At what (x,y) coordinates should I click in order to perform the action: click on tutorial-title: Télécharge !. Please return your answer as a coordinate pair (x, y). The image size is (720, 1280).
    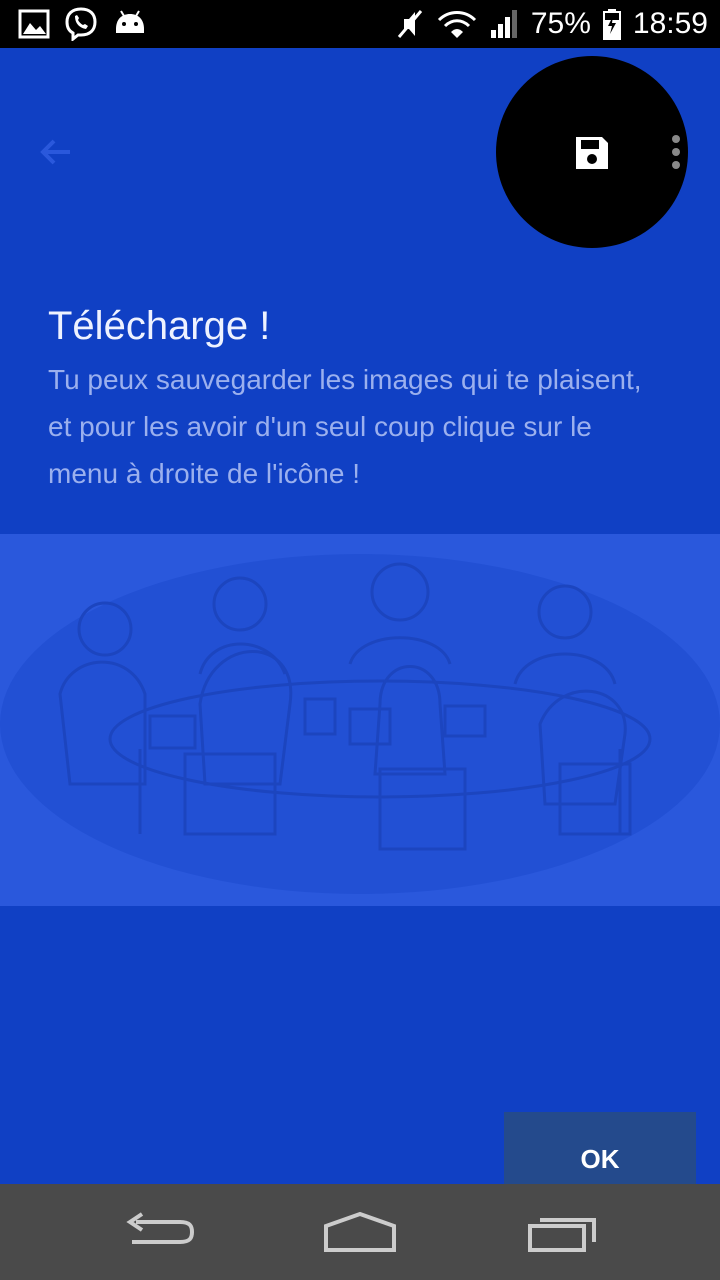
    Looking at the image, I should click on (159, 326).